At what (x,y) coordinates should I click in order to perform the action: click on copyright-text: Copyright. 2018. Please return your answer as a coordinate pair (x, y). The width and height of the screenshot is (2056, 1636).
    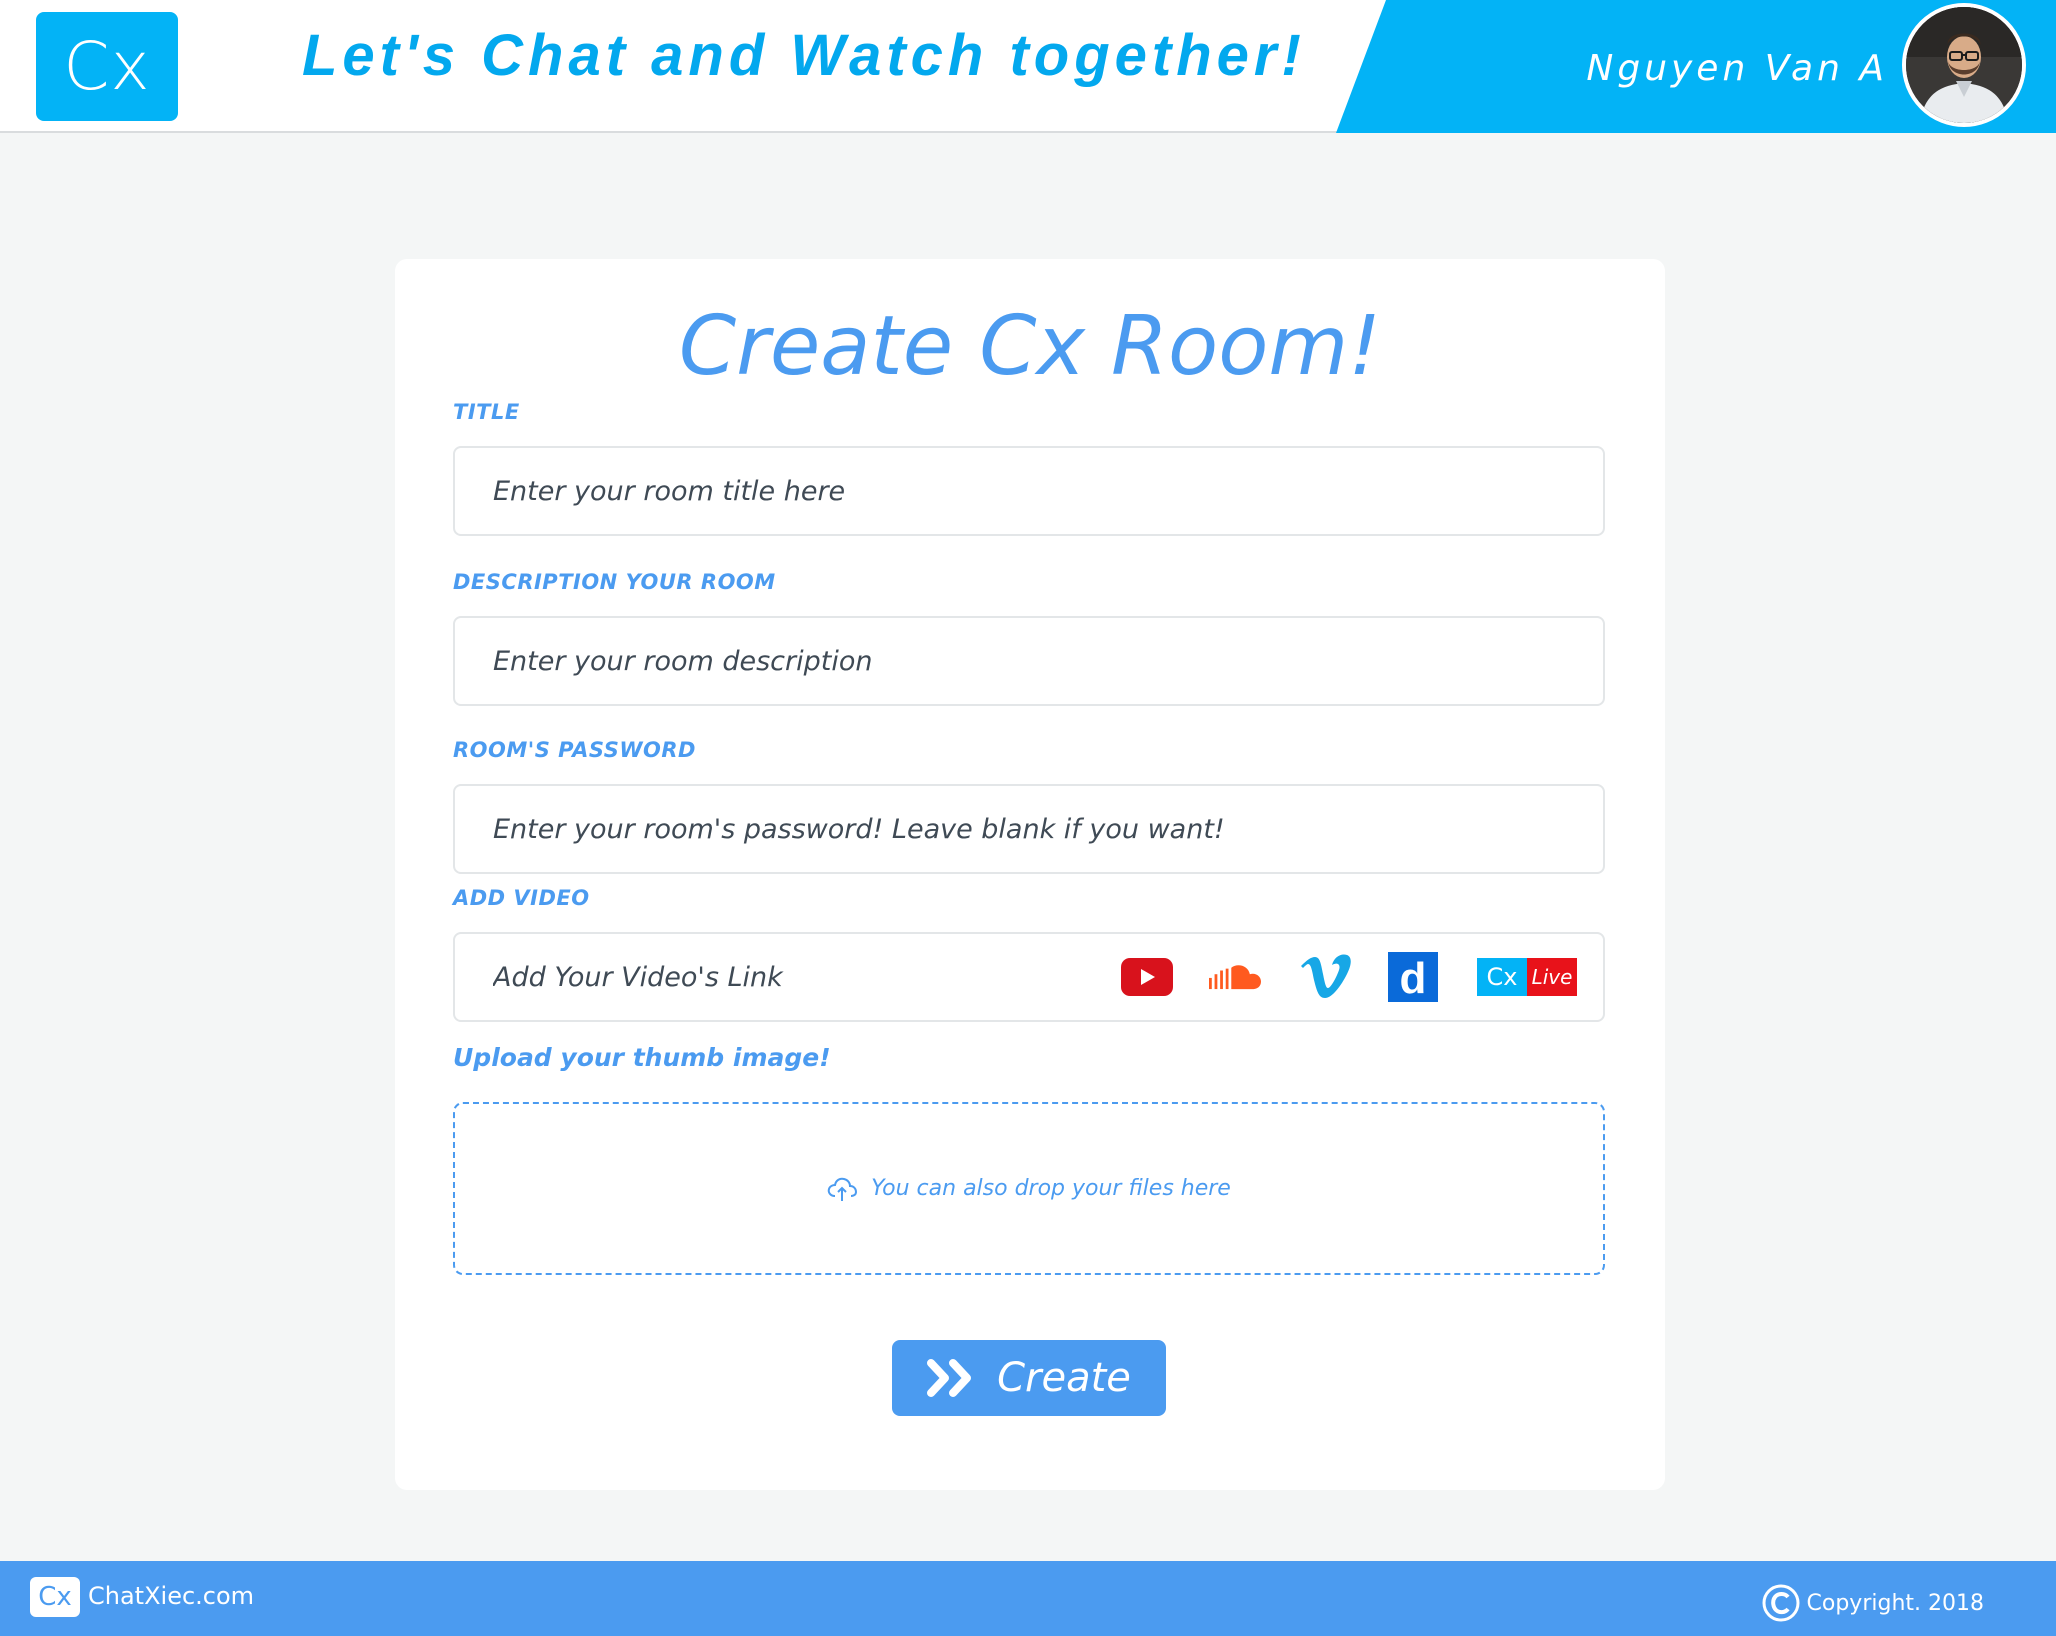
    Looking at the image, I should click on (1895, 1603).